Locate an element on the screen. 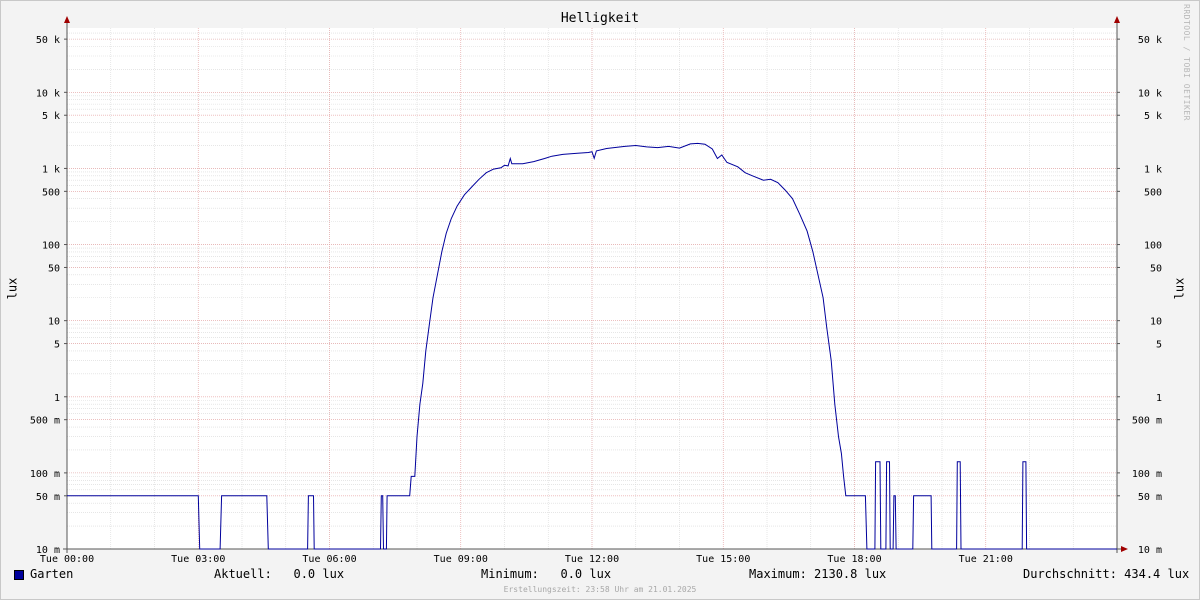  y-tick-label-left: 5 is located at coordinates (57, 345).